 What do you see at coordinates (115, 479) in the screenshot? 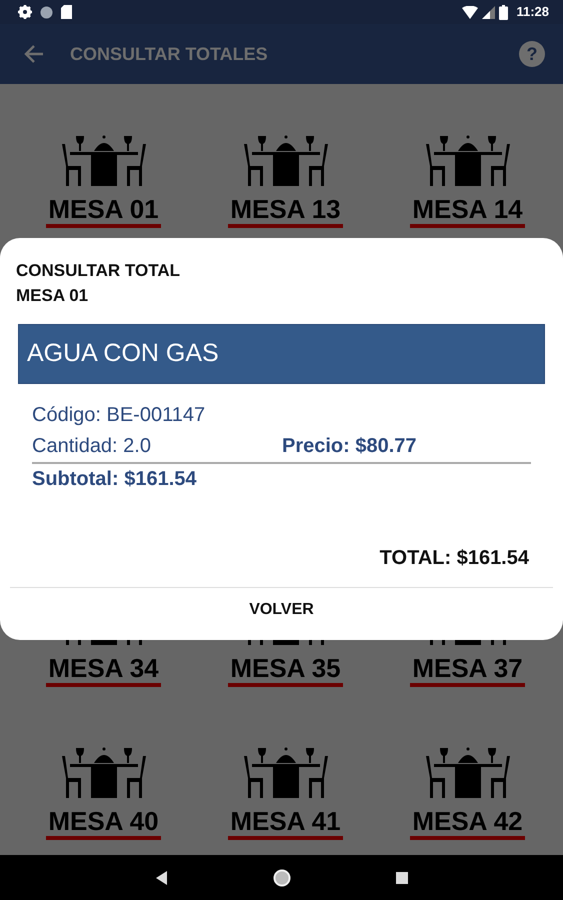
I see `item-subtotal: Subtotal: $161.54` at bounding box center [115, 479].